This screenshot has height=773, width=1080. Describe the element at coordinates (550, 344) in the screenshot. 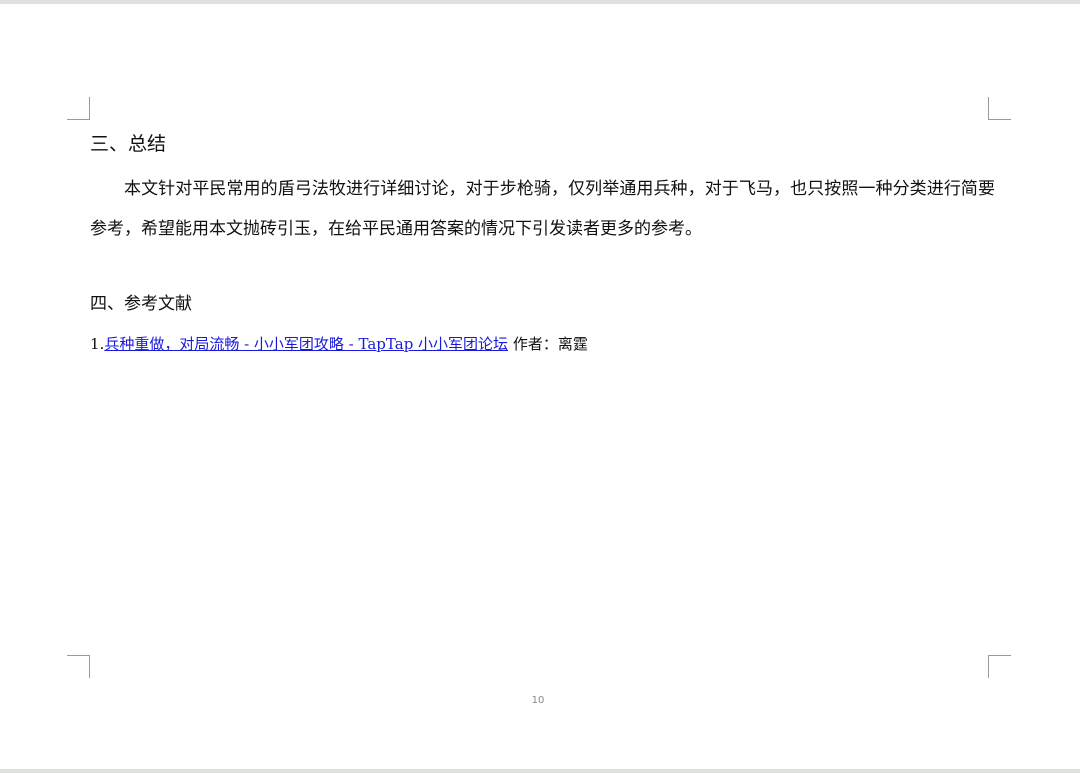

I see `reference-author: 作者：离霆` at that location.